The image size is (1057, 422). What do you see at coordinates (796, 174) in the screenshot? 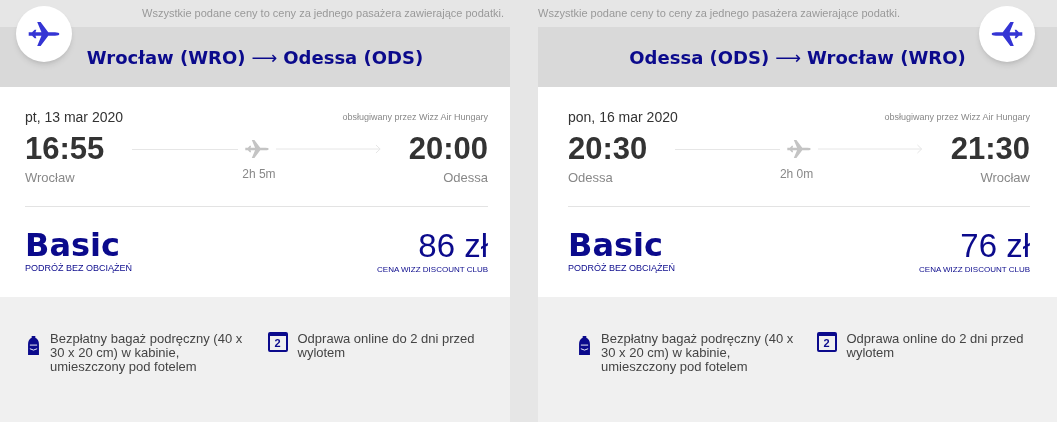
I see `flight-duration: 2h 0m` at bounding box center [796, 174].